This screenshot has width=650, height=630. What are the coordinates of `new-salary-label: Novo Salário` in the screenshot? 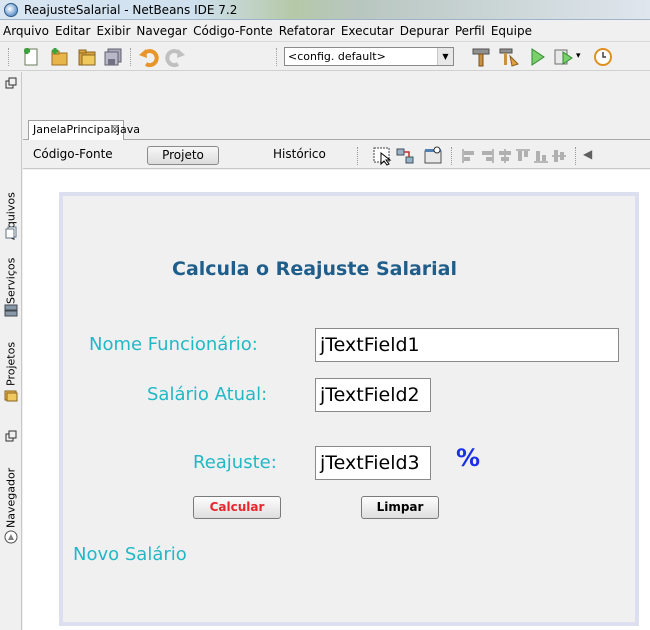 It's located at (130, 554).